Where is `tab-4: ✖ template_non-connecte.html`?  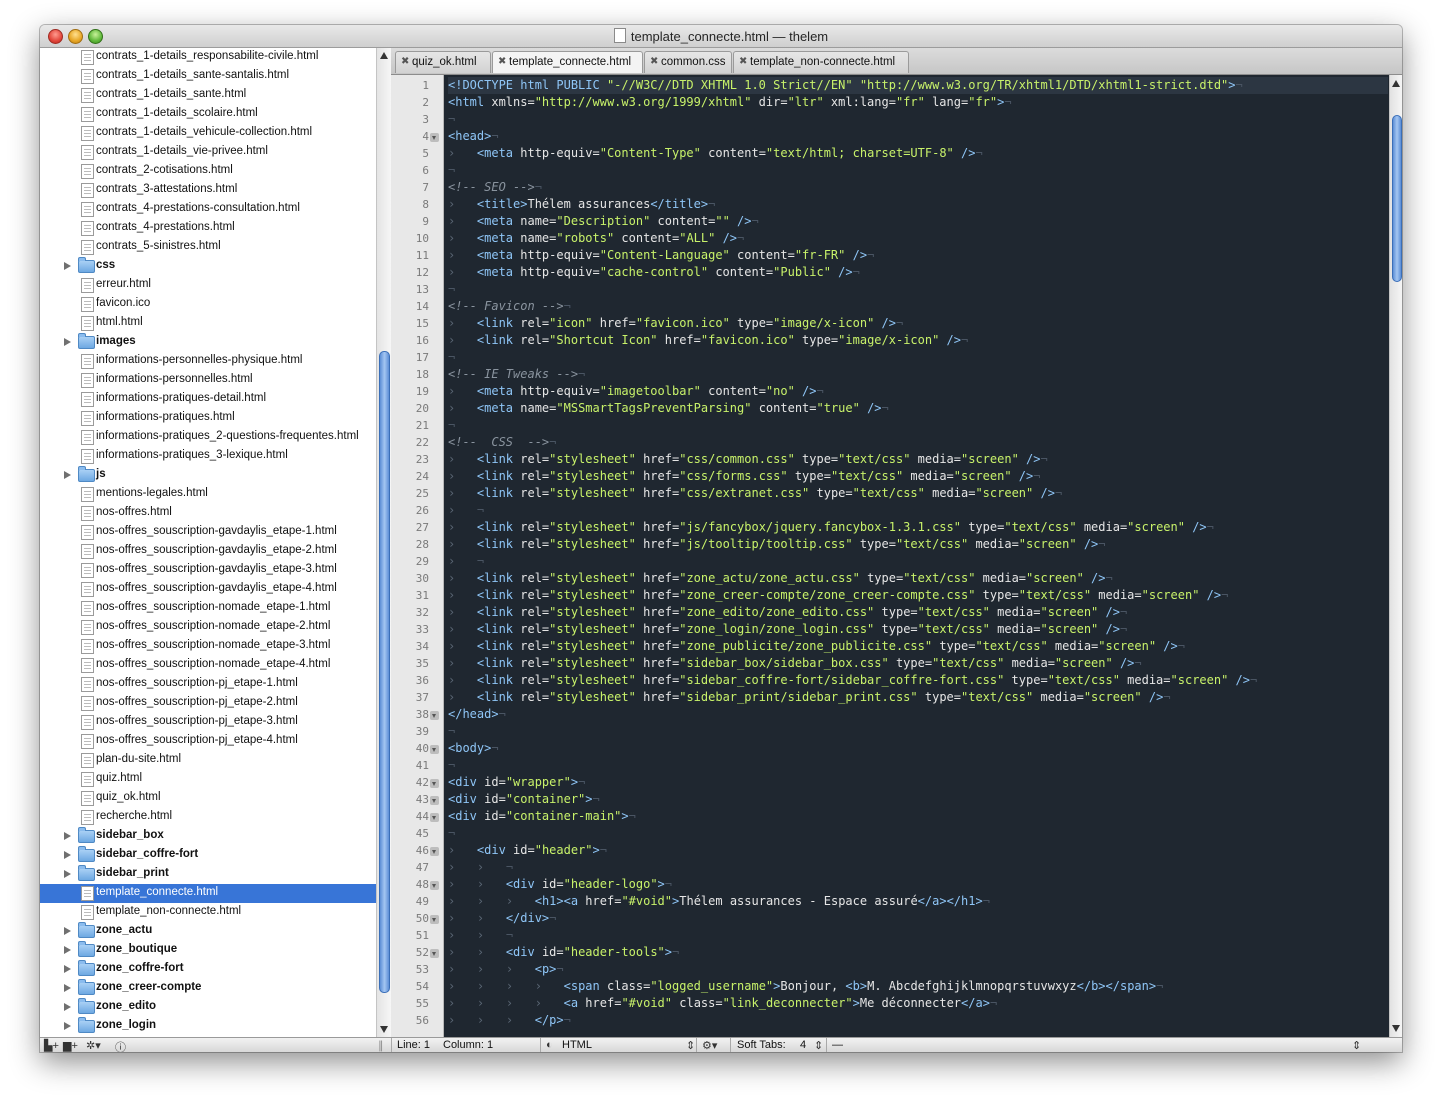 tab-4: ✖ template_non-connecte.html is located at coordinates (821, 62).